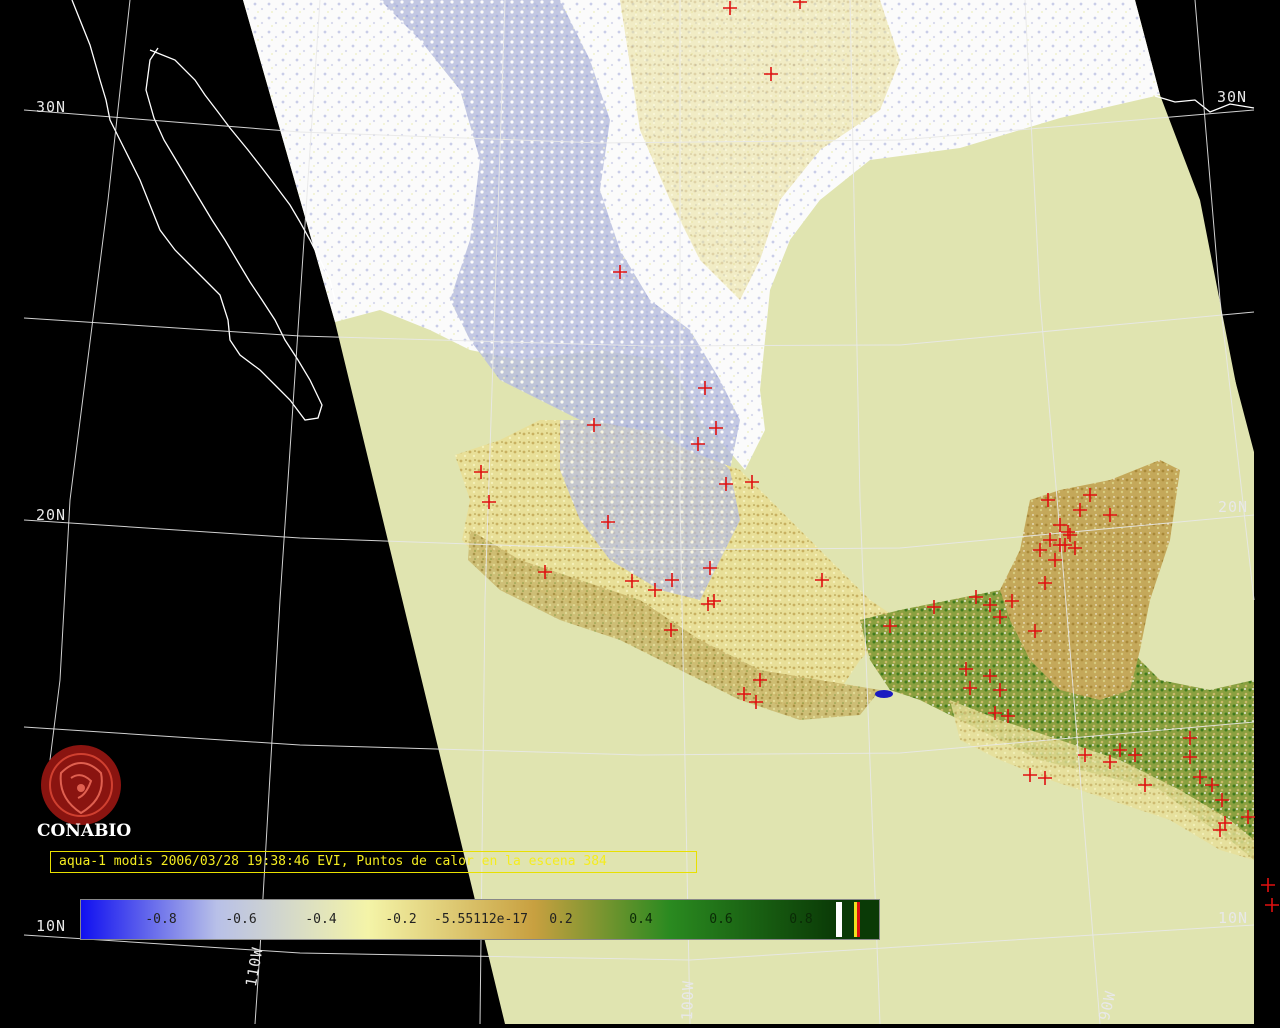  Describe the element at coordinates (321, 919) in the screenshot. I see `colorbar-label: -0.4` at that location.